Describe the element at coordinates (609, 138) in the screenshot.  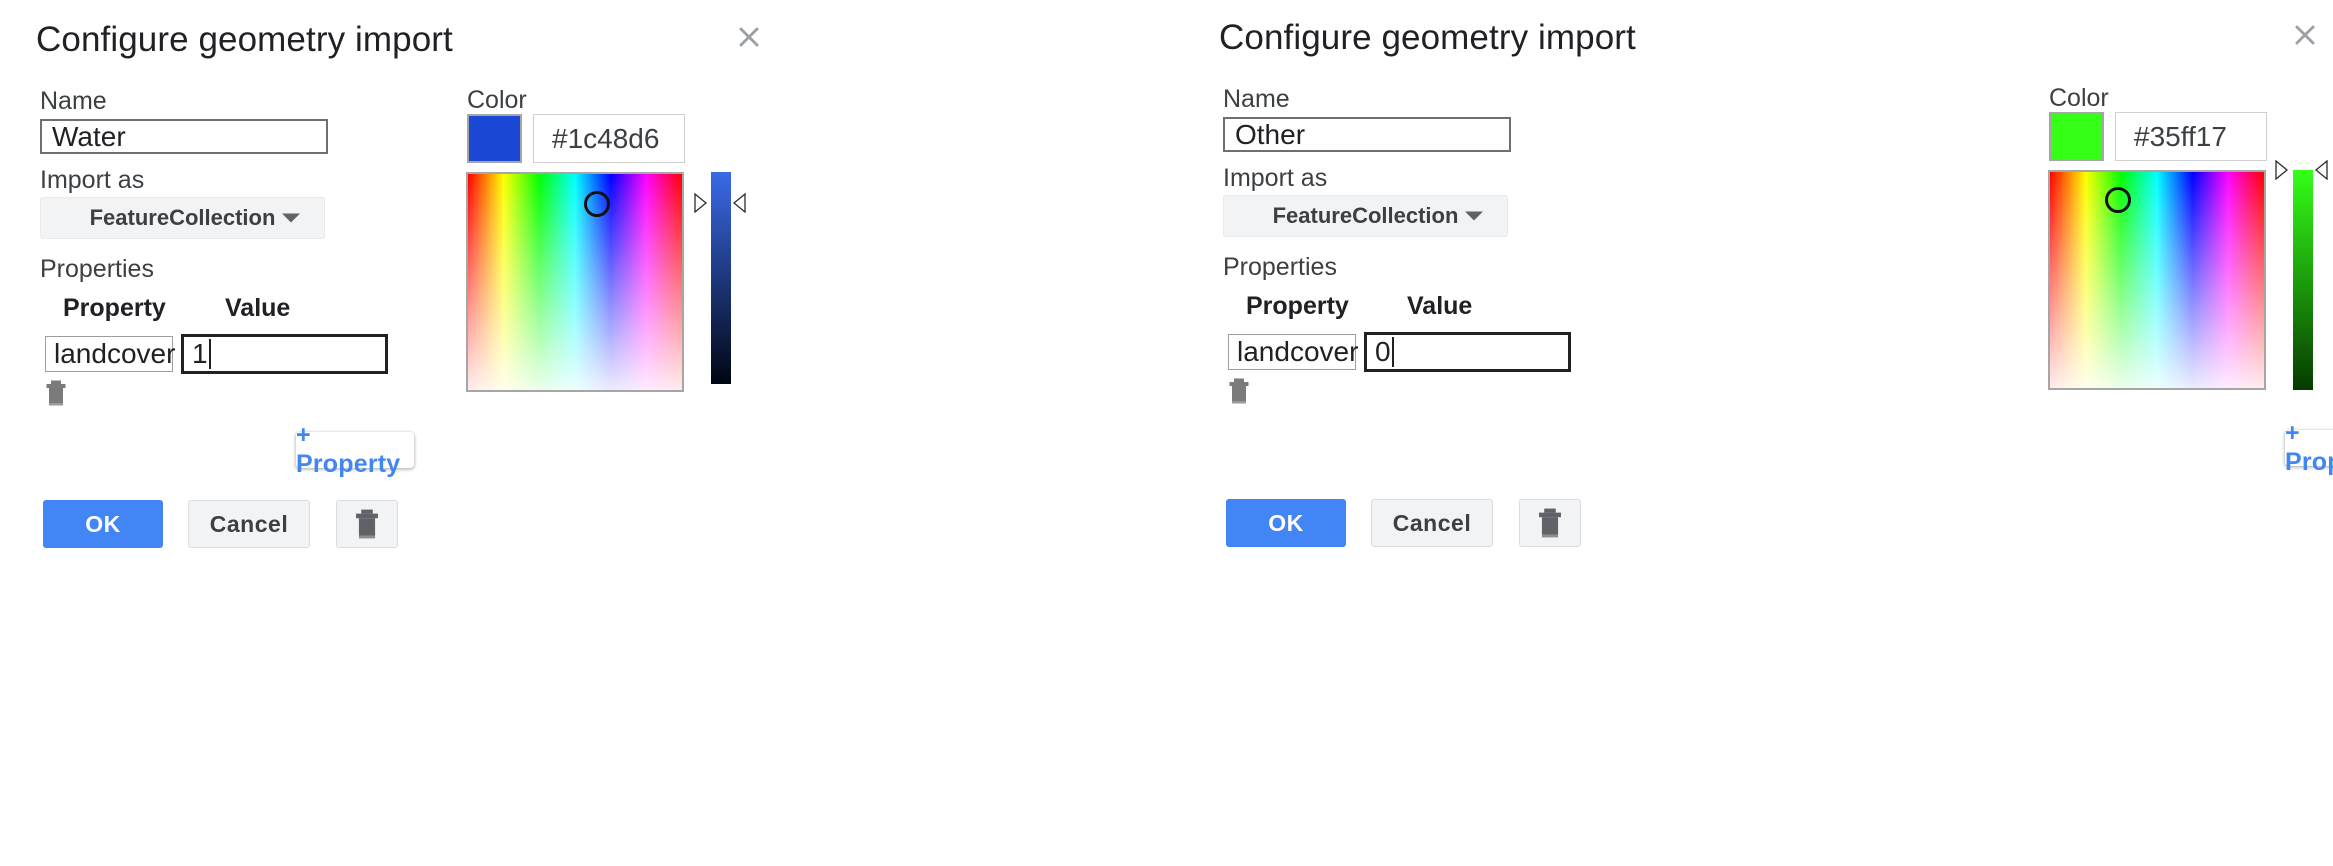
I see `color-hex-input: #1c48d6` at that location.